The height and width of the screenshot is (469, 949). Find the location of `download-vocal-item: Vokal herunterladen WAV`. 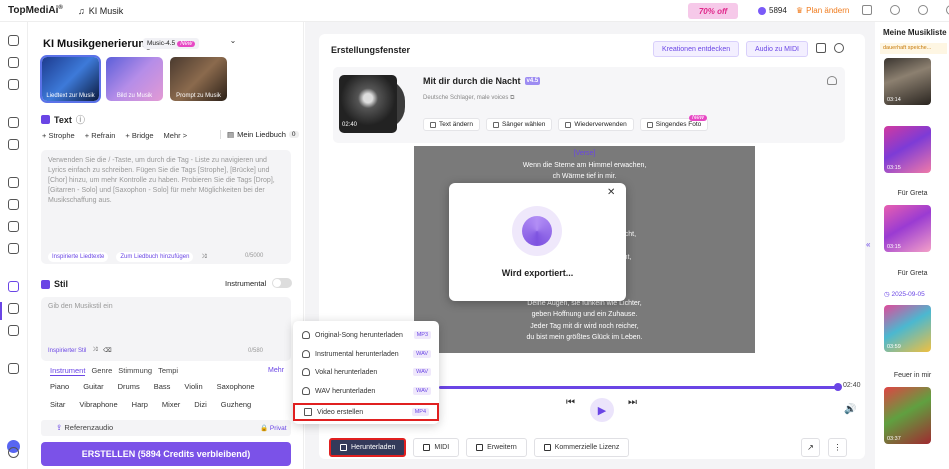

download-vocal-item: Vokal herunterladen WAV is located at coordinates (366, 372).